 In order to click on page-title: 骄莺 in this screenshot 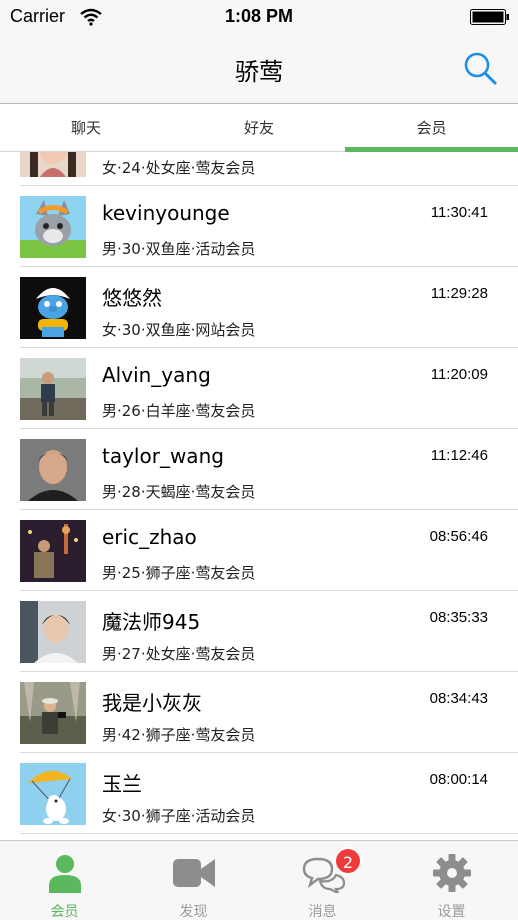, I will do `click(259, 72)`.